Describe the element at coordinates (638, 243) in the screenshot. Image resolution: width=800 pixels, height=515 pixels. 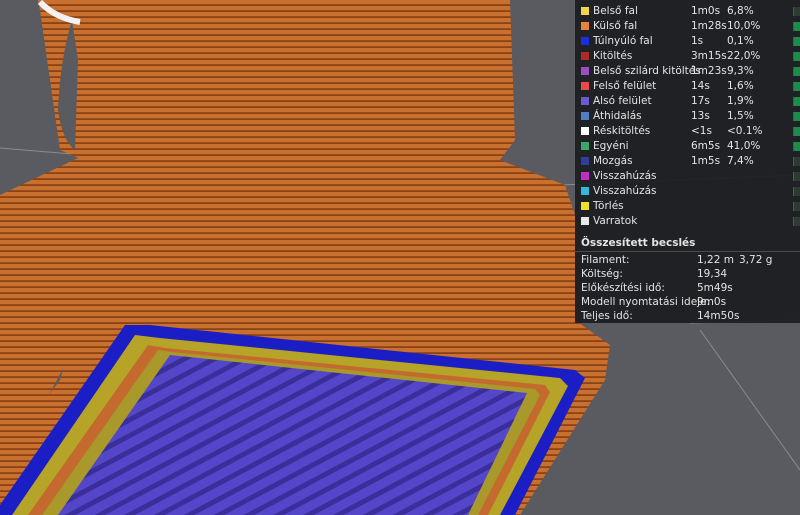
I see `summary-title: Összesített becslés` at that location.